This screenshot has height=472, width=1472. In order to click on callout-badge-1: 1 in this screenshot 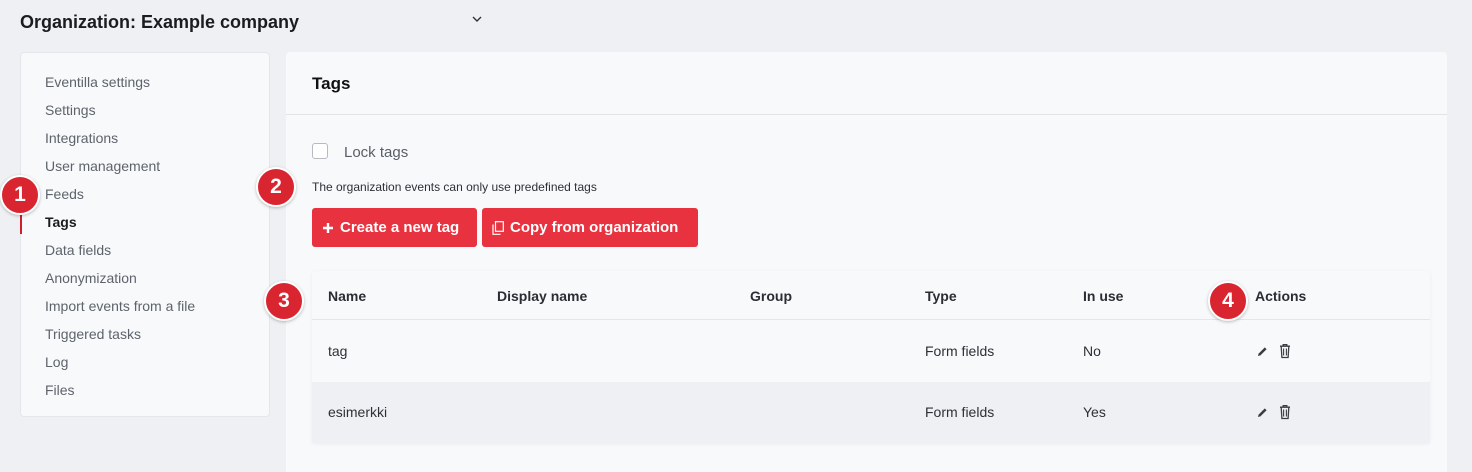, I will do `click(20, 195)`.